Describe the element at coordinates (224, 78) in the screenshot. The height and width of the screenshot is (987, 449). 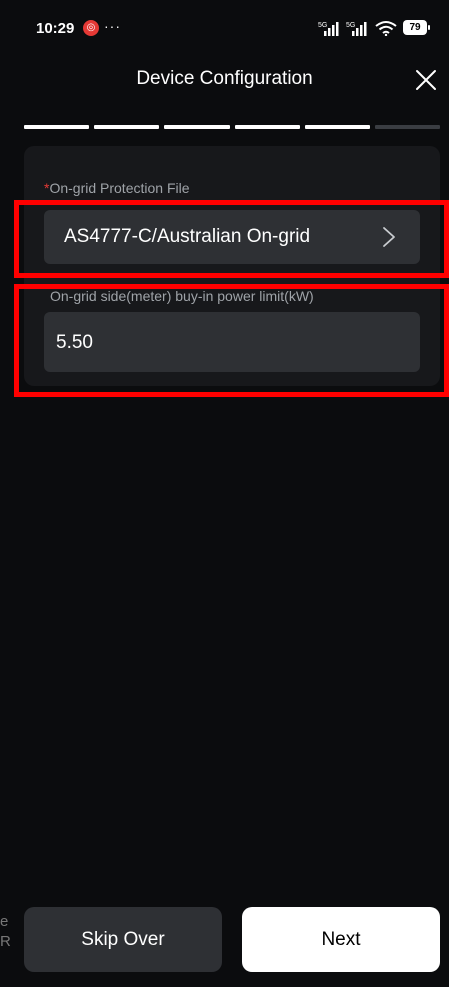
I see `page-title: Device Configuration` at that location.